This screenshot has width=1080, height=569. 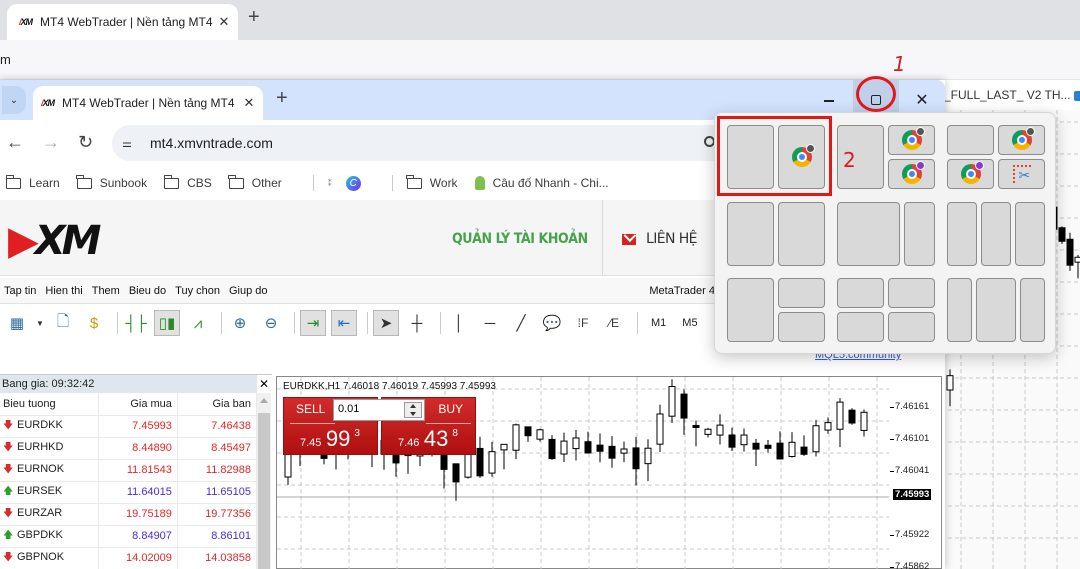 I want to click on back-icon: ←, so click(x=15, y=142).